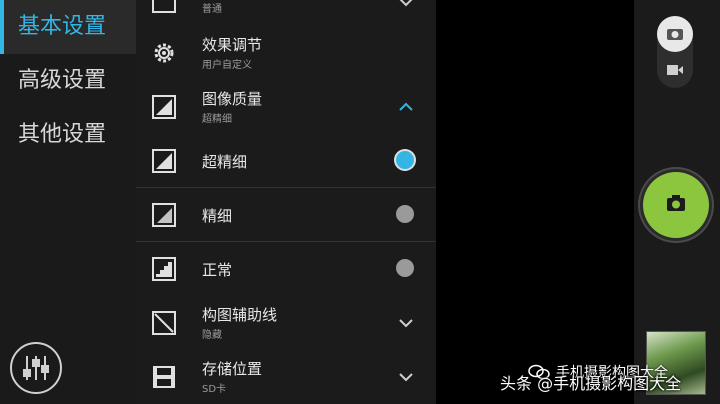  I want to click on nav-item-other-settings: 其他设置, so click(68, 135).